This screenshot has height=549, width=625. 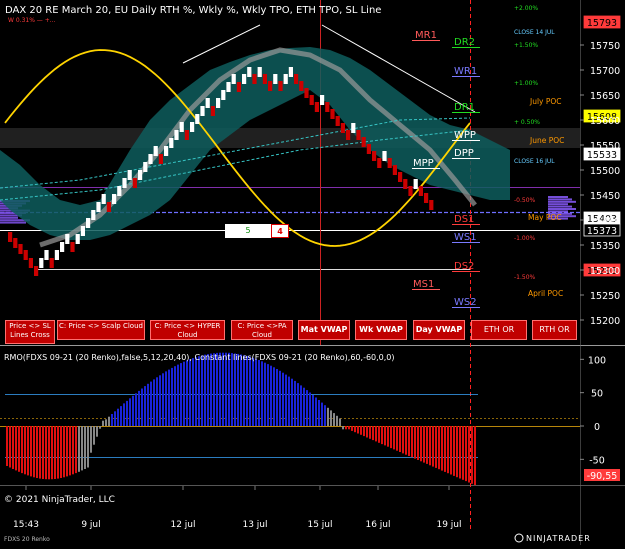 What do you see at coordinates (439, 330) in the screenshot?
I see `day-vwap-button: Day VWAP` at bounding box center [439, 330].